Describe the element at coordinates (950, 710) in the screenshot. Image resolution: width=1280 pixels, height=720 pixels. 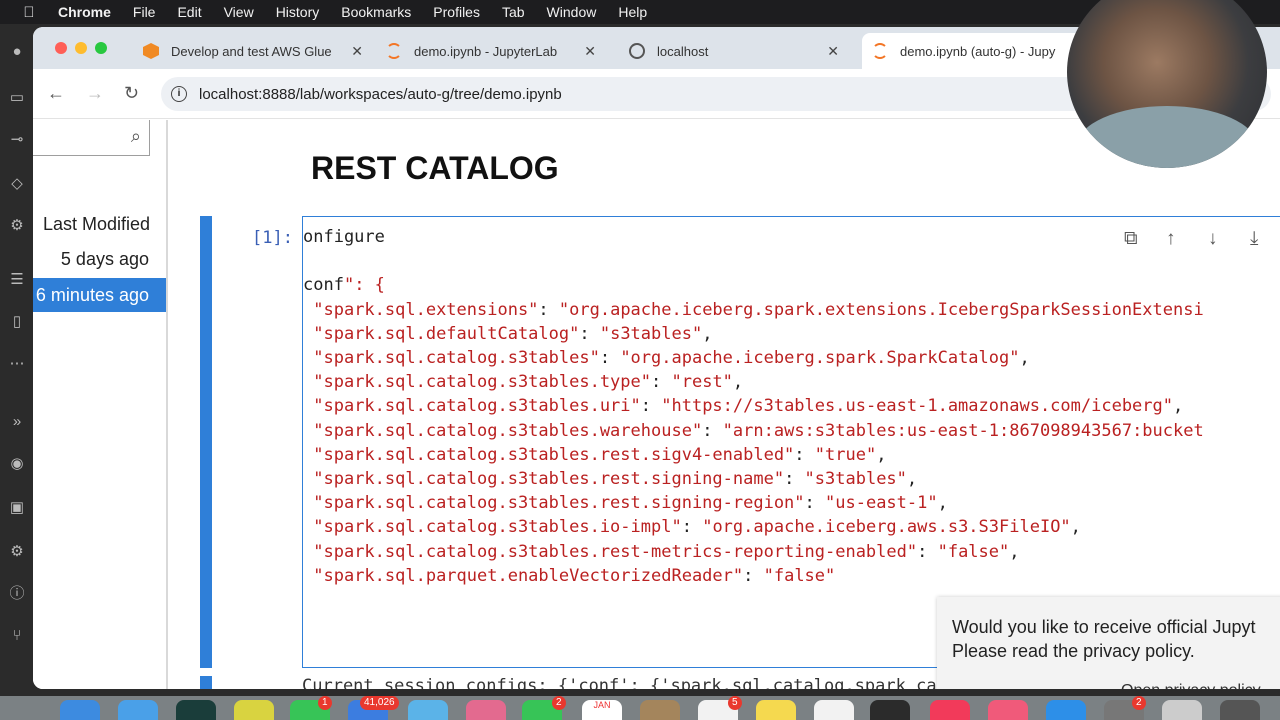
I see `music-icon` at that location.